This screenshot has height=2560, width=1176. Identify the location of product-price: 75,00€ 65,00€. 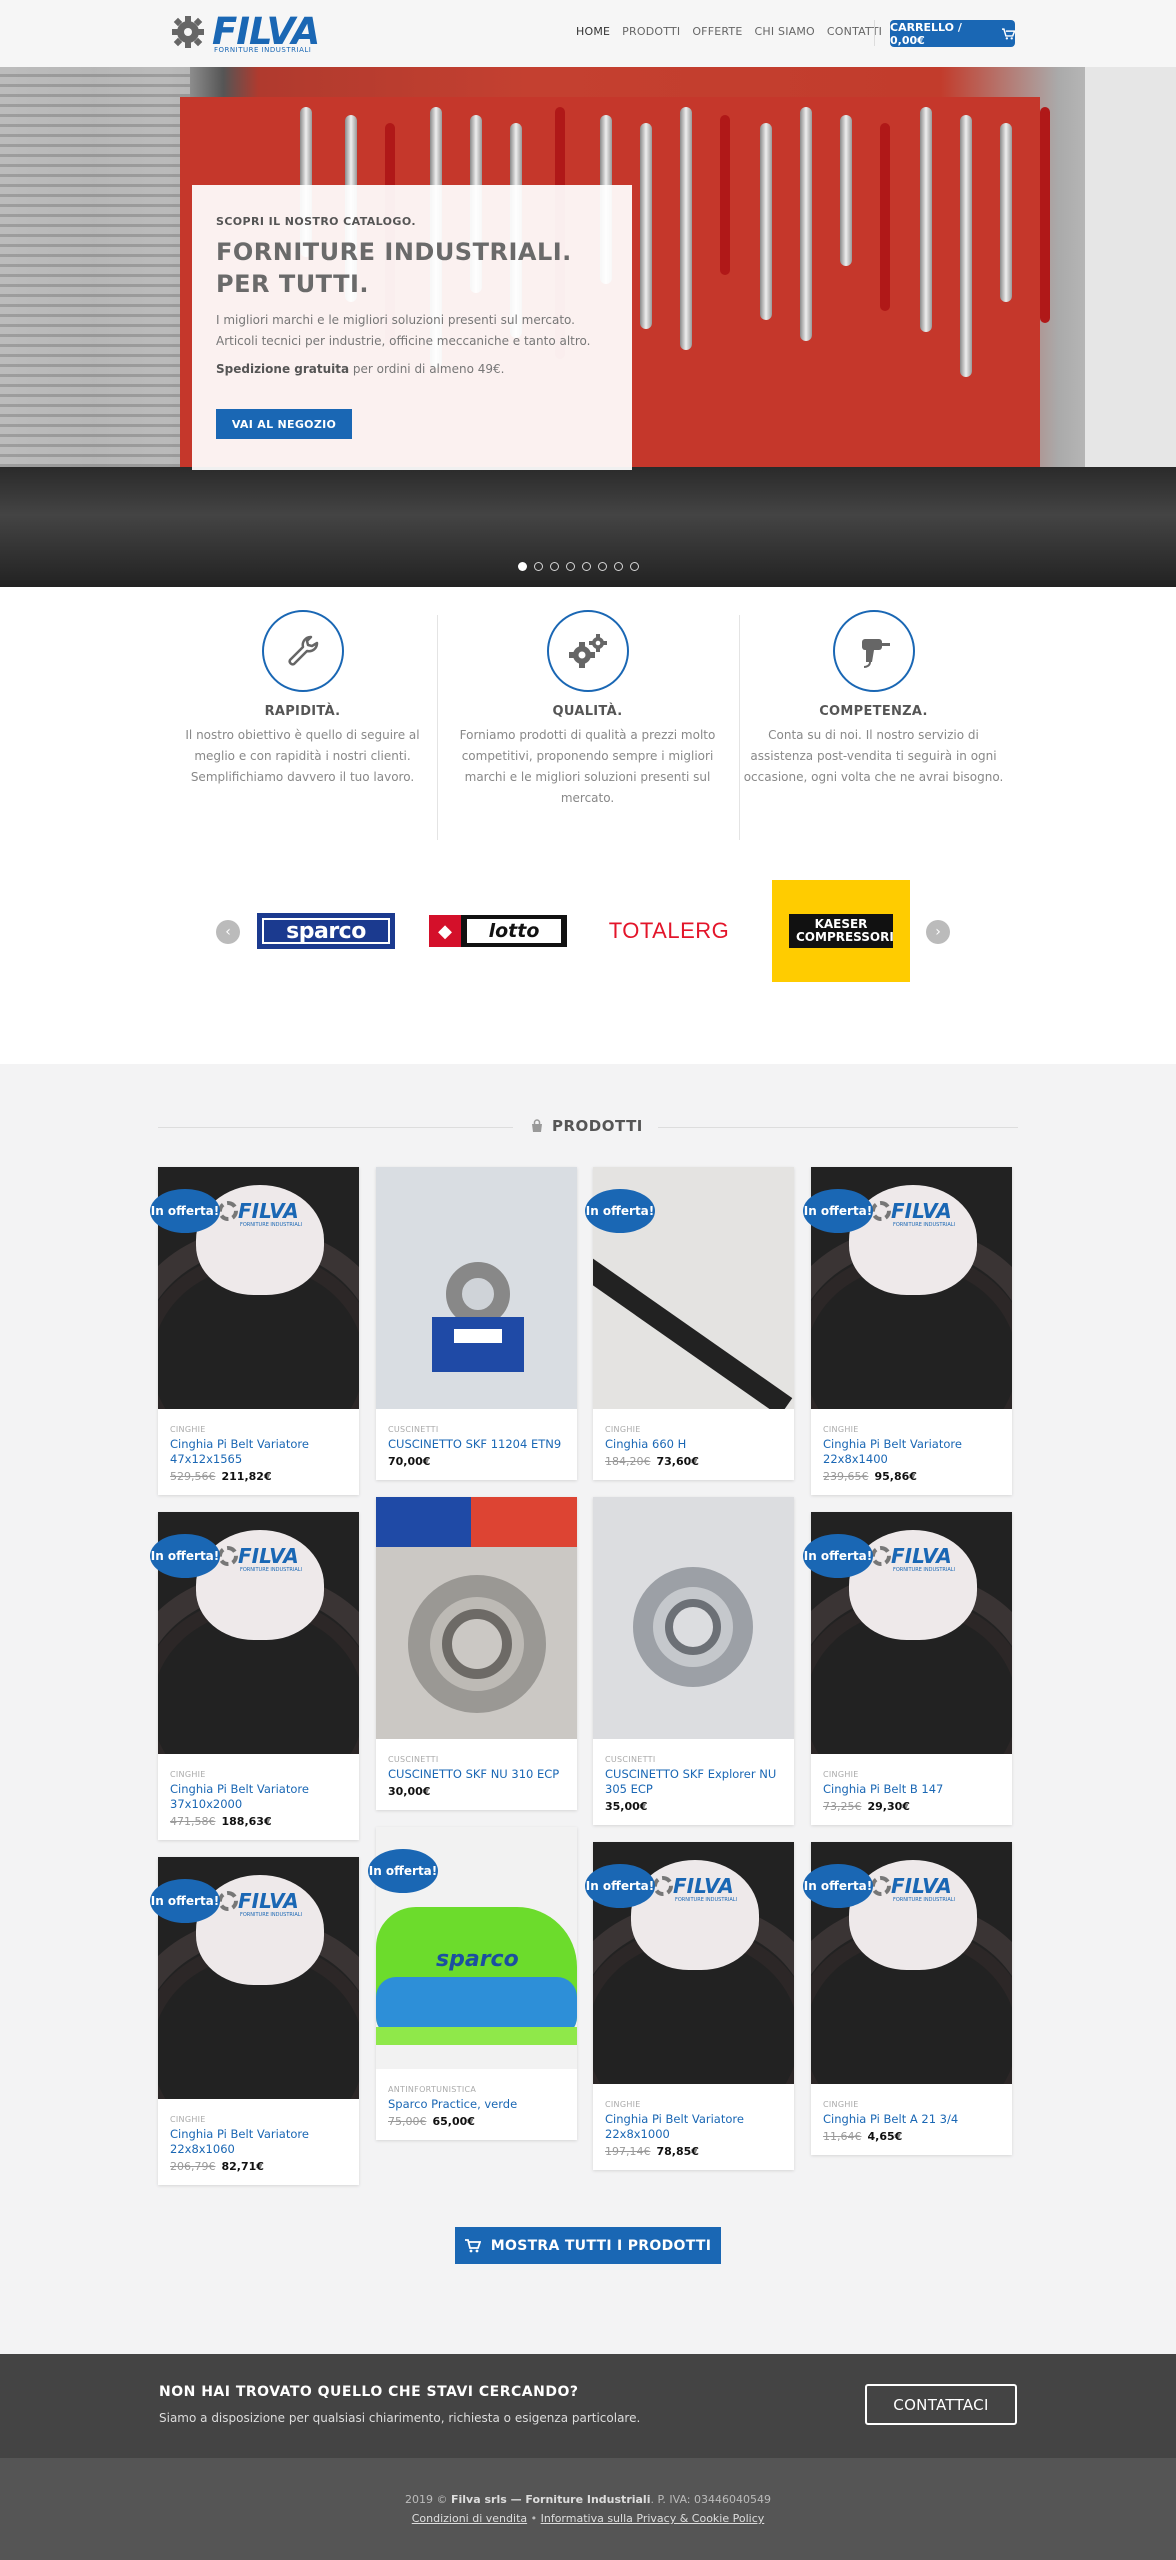
(476, 2121).